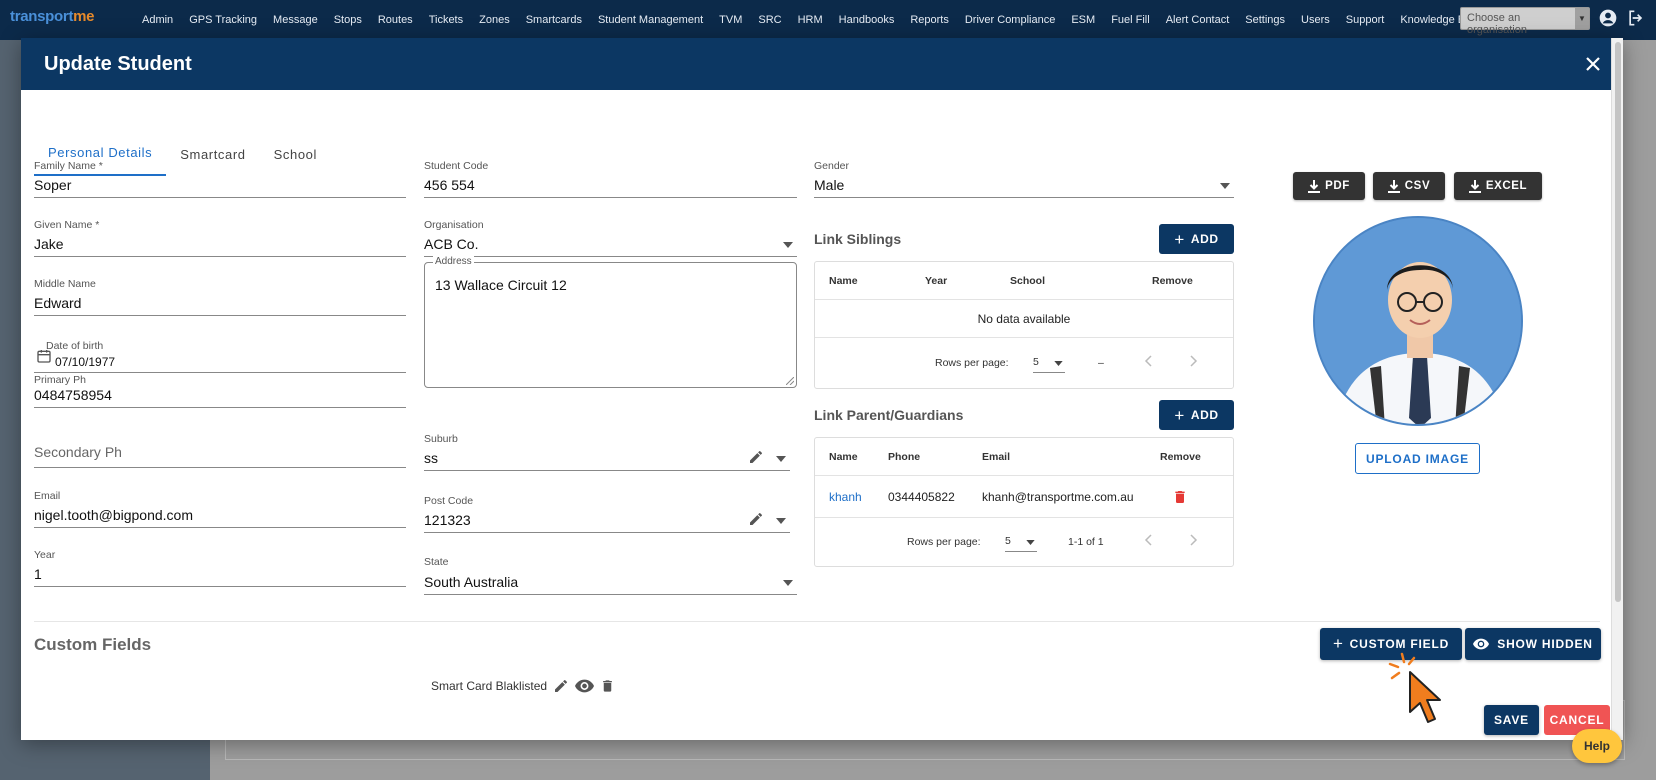  What do you see at coordinates (53, 185) in the screenshot?
I see `family-name-value: Soper` at bounding box center [53, 185].